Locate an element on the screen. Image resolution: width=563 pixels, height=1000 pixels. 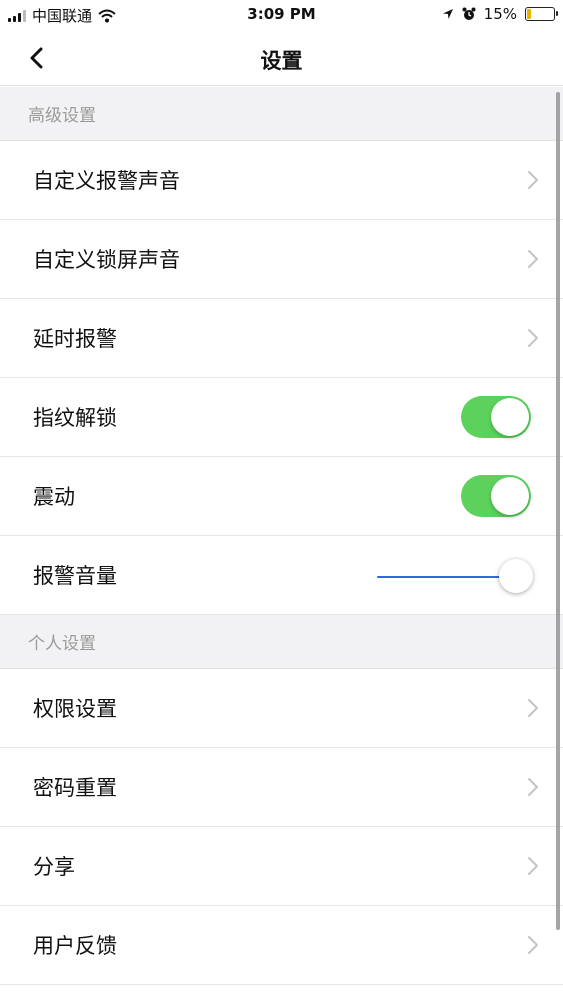
section-header: 个人设置 is located at coordinates (281, 642).